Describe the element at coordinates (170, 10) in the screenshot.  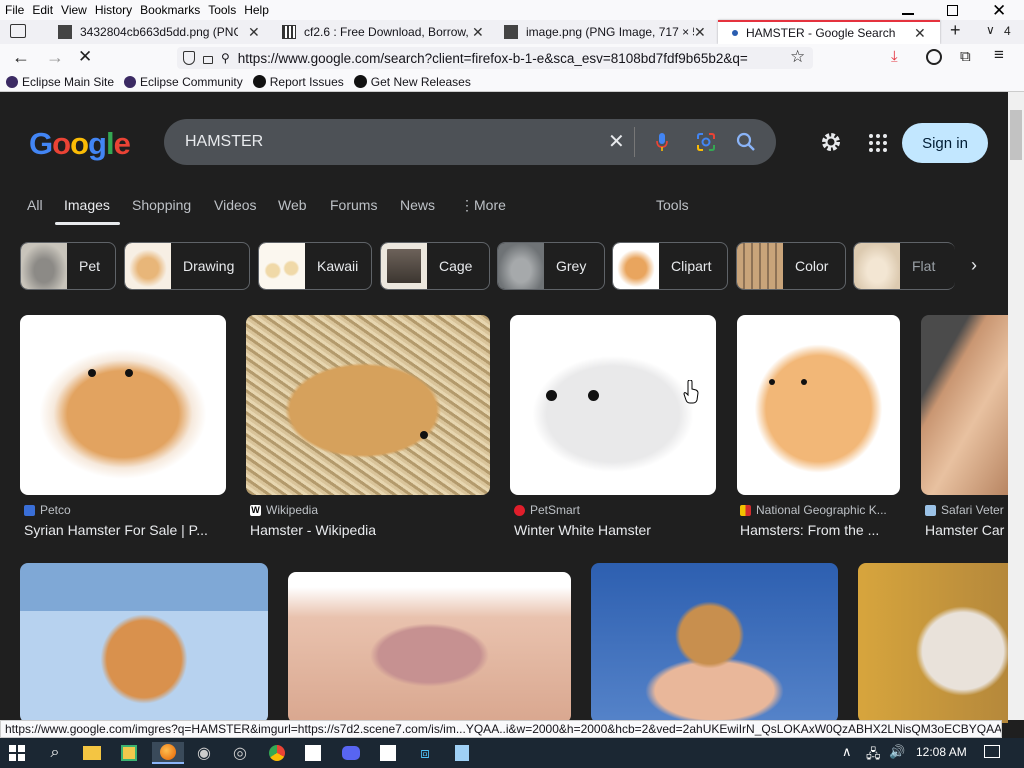
I see `menu-bookmarks: Bookmarks` at that location.